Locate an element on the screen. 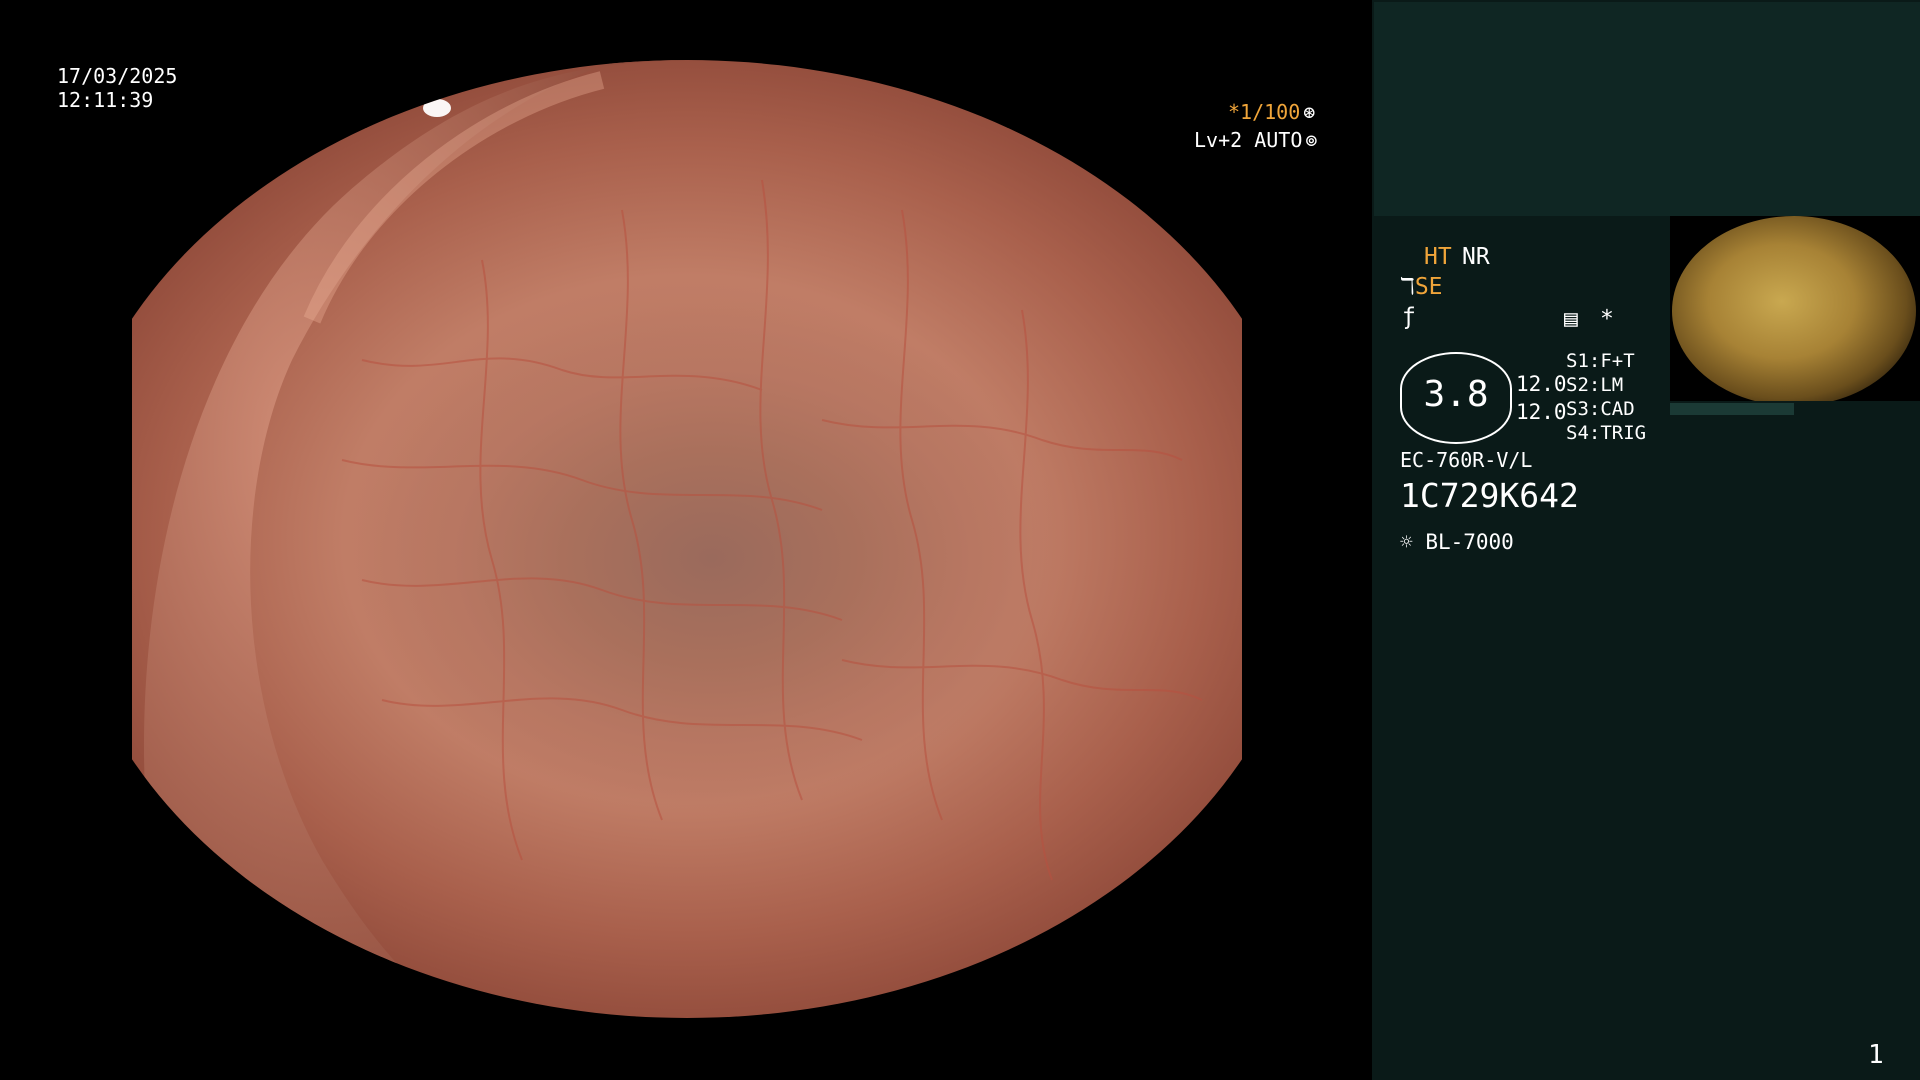  thumbnail-scope-view is located at coordinates (1794, 308).